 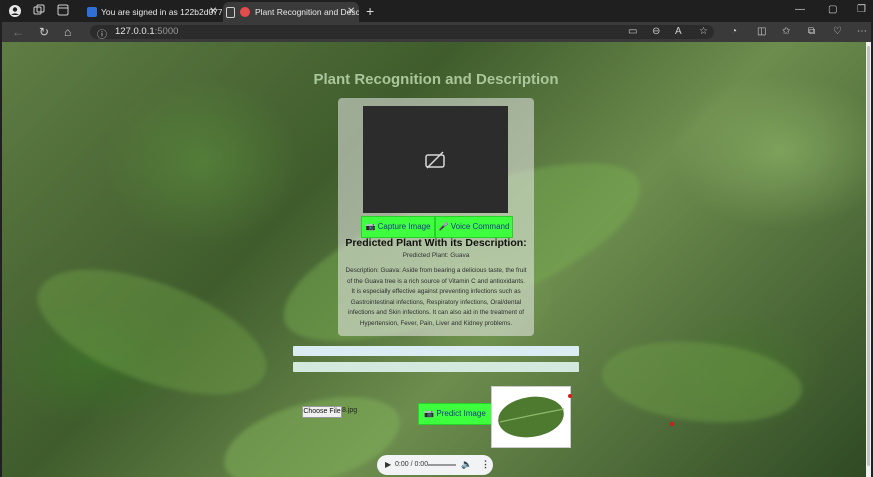 What do you see at coordinates (230, 12) in the screenshot?
I see `page-icon` at bounding box center [230, 12].